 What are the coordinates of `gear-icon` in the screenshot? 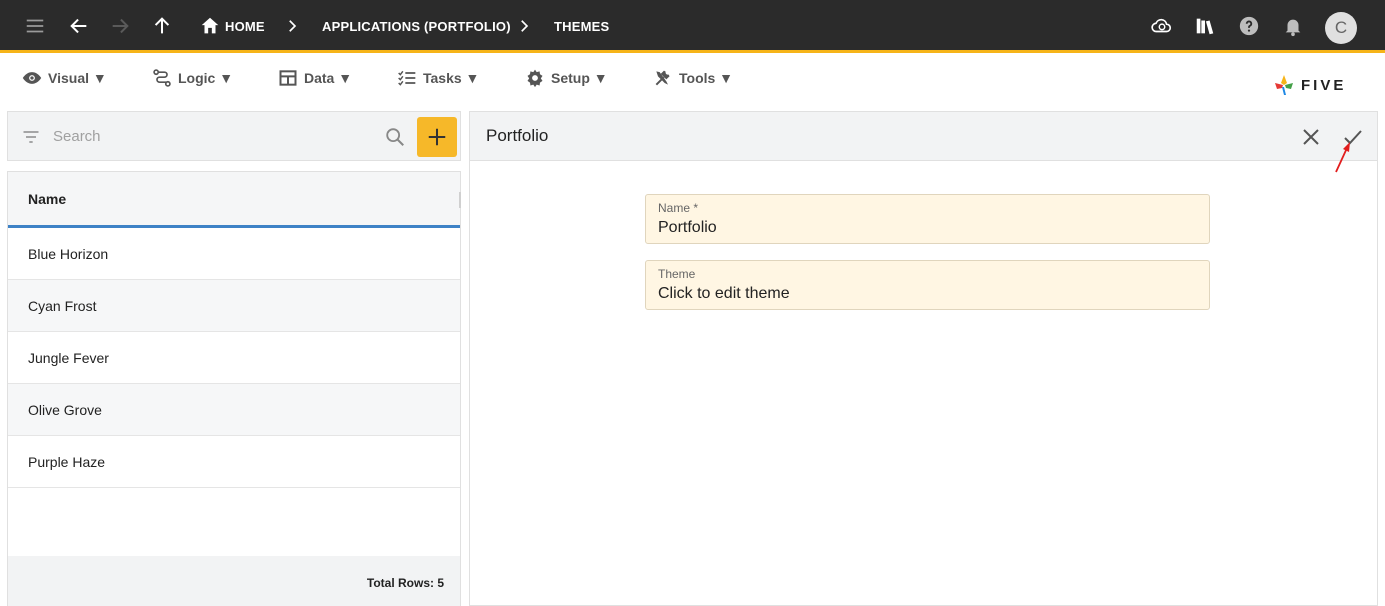 It's located at (535, 78).